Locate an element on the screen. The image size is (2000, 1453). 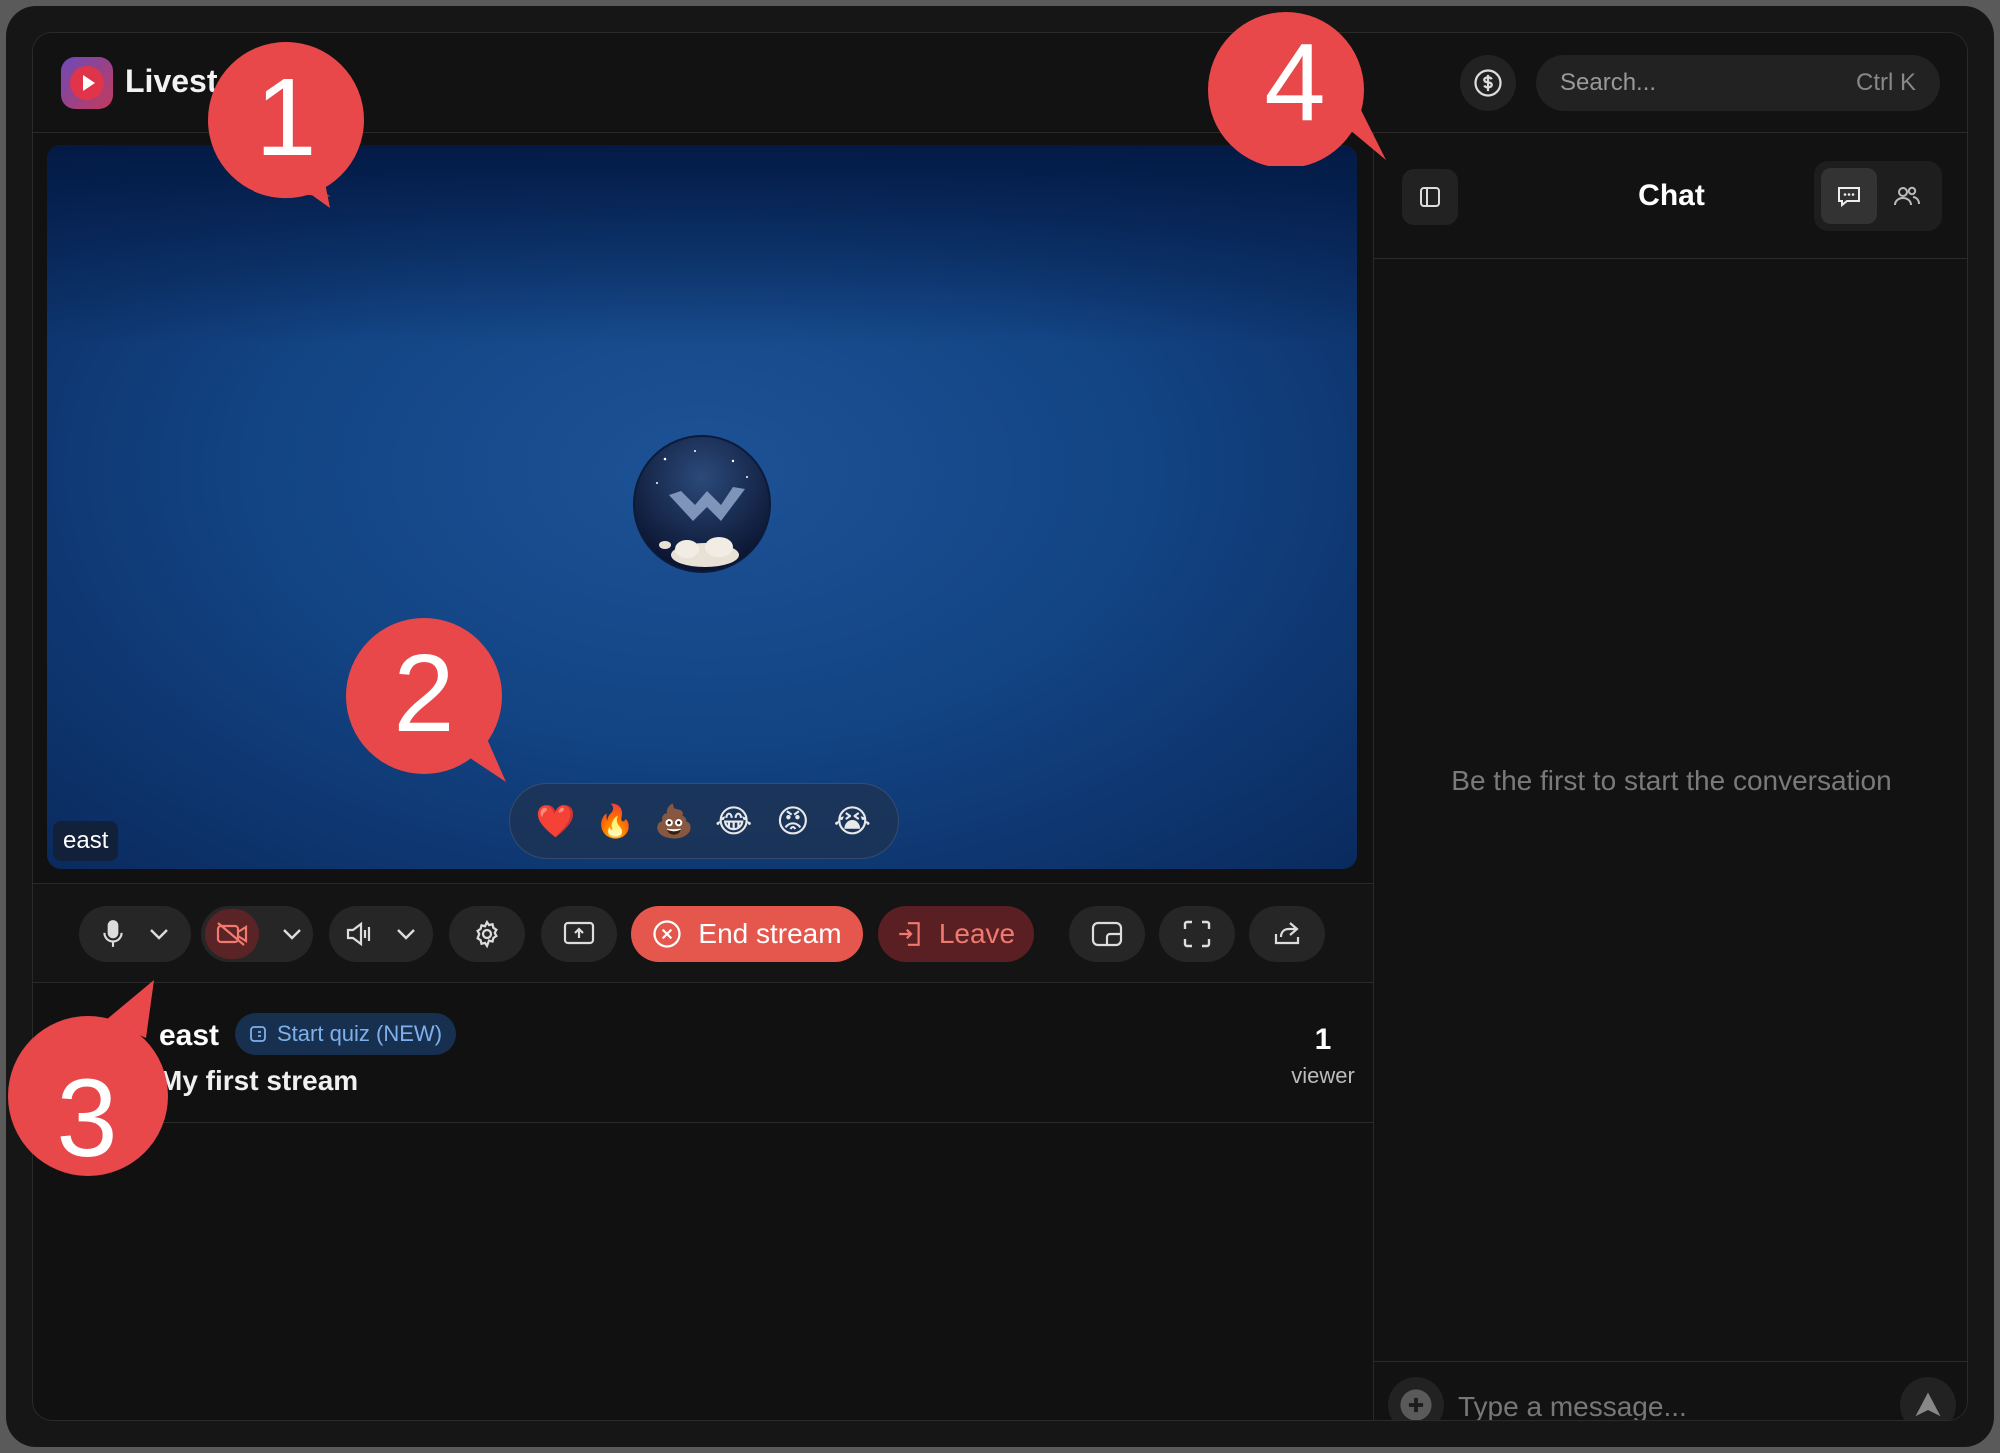
chat-bubble-icon is located at coordinates (1849, 197).